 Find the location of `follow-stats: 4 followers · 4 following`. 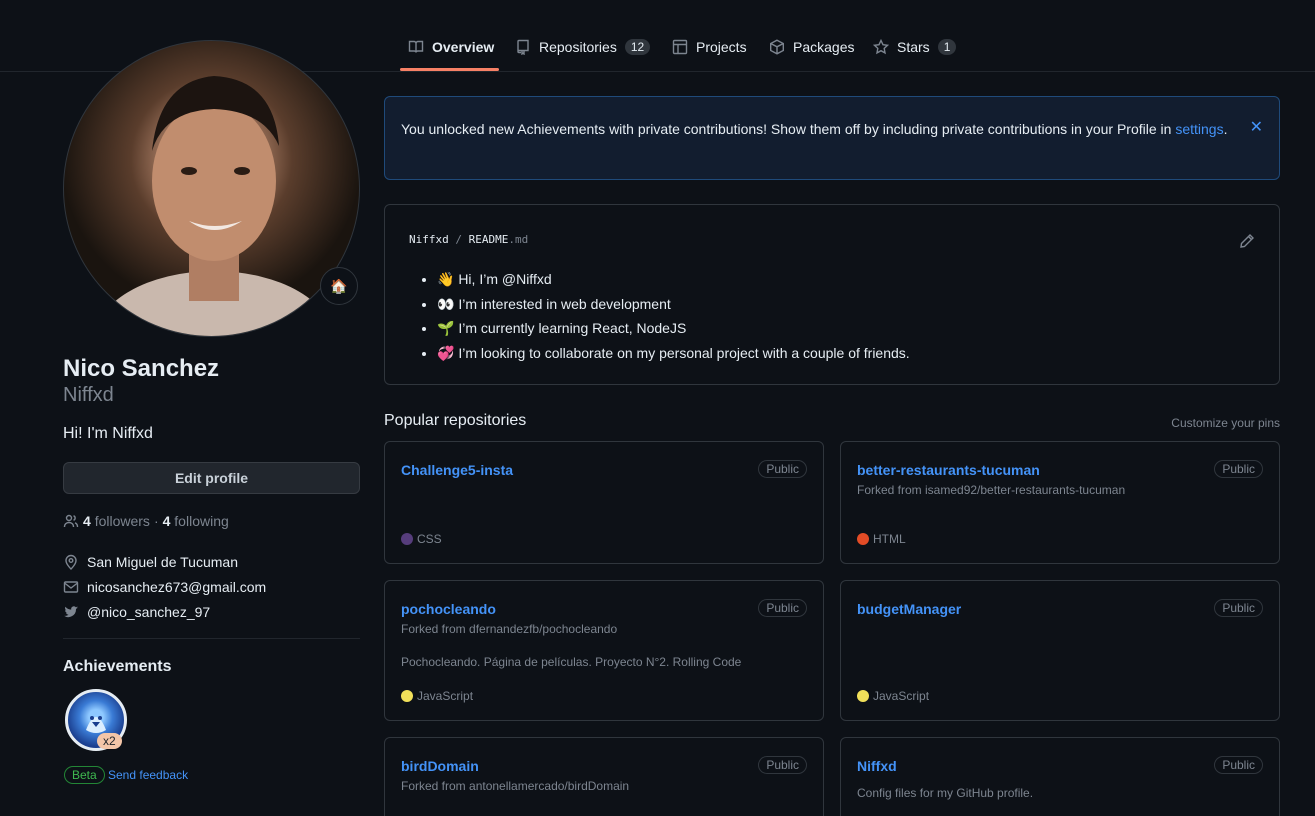

follow-stats: 4 followers · 4 following is located at coordinates (146, 521).